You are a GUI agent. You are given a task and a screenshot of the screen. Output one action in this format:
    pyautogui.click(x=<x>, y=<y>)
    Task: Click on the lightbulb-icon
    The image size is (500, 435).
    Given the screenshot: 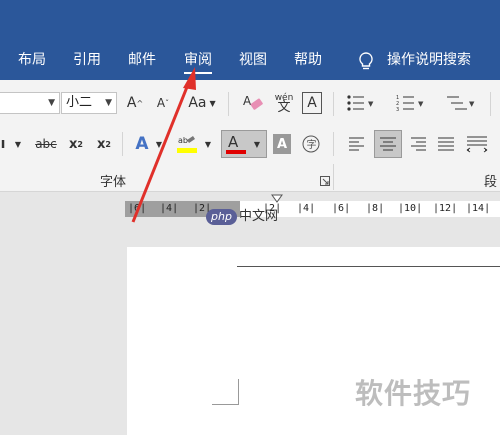 What is the action you would take?
    pyautogui.click(x=366, y=61)
    